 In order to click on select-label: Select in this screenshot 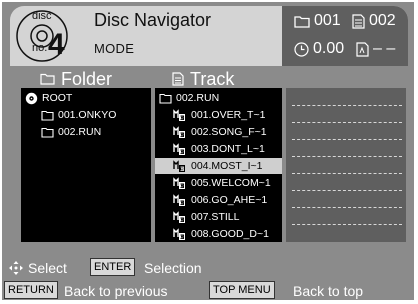, I will do `click(47, 268)`.